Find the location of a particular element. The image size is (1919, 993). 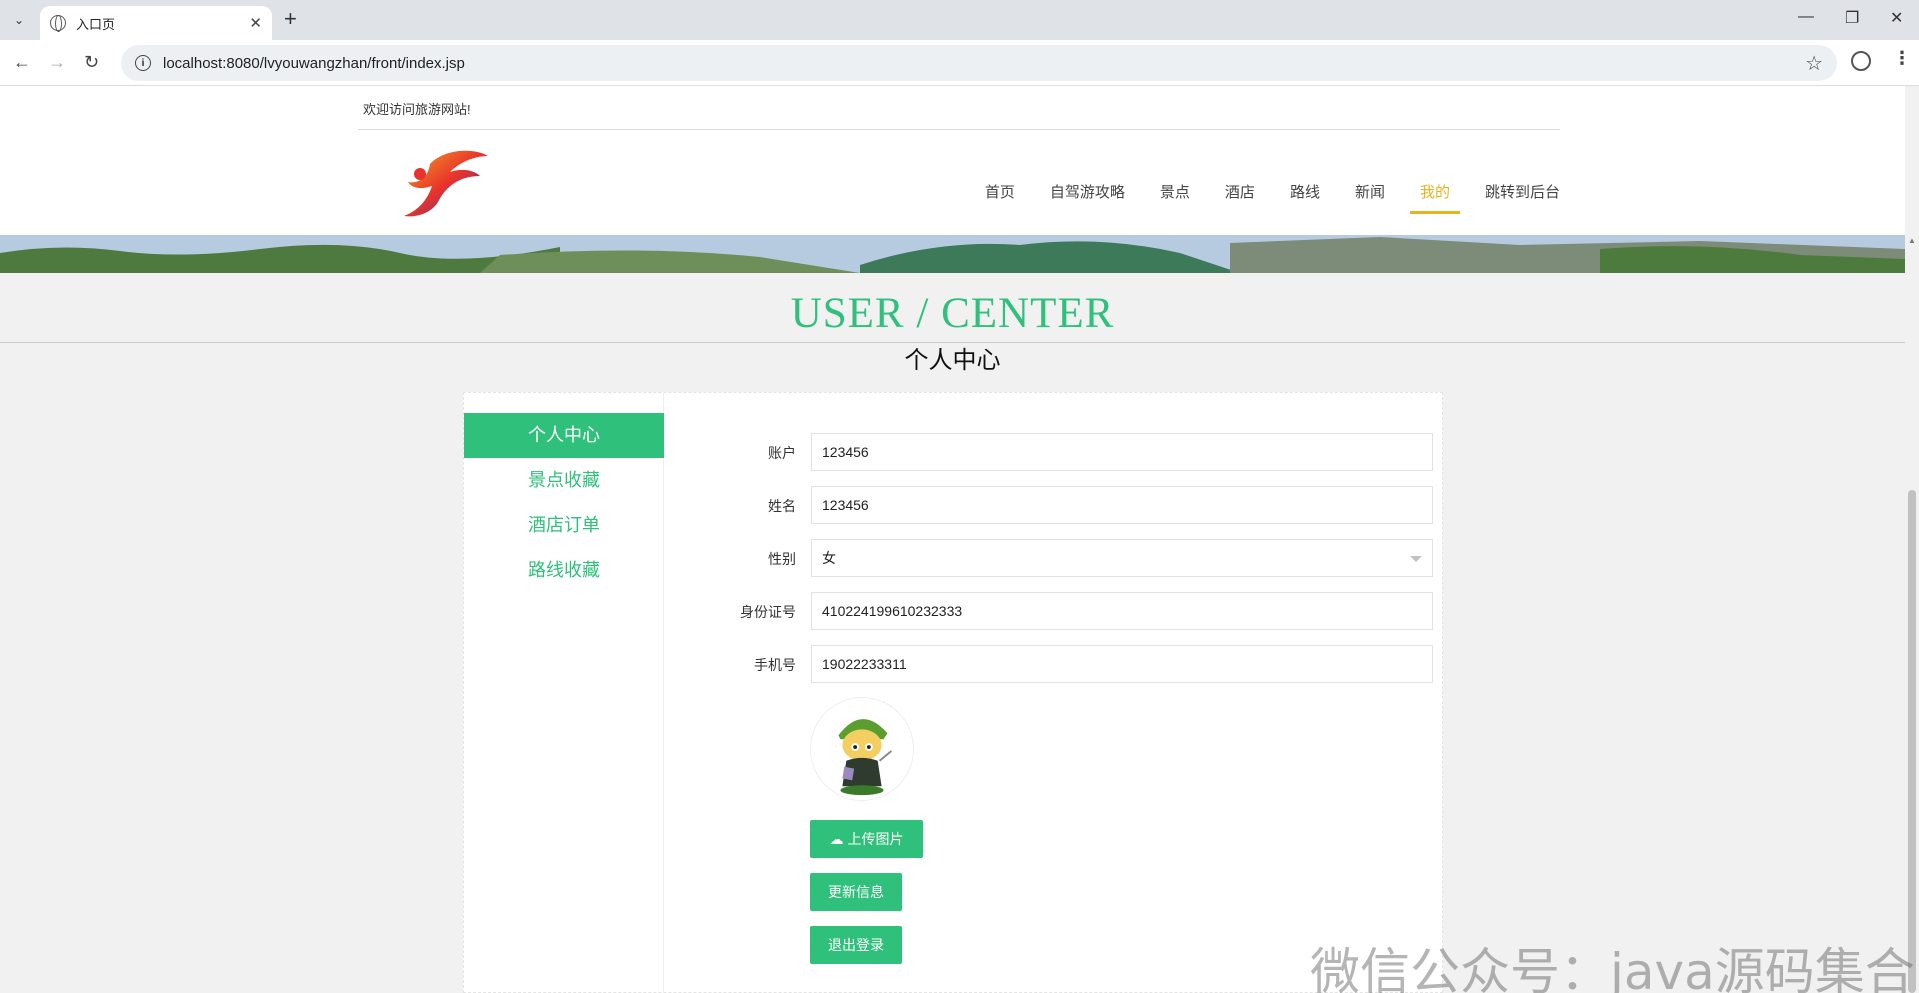

nav-admin: 跳转到后台 is located at coordinates (1522, 197).